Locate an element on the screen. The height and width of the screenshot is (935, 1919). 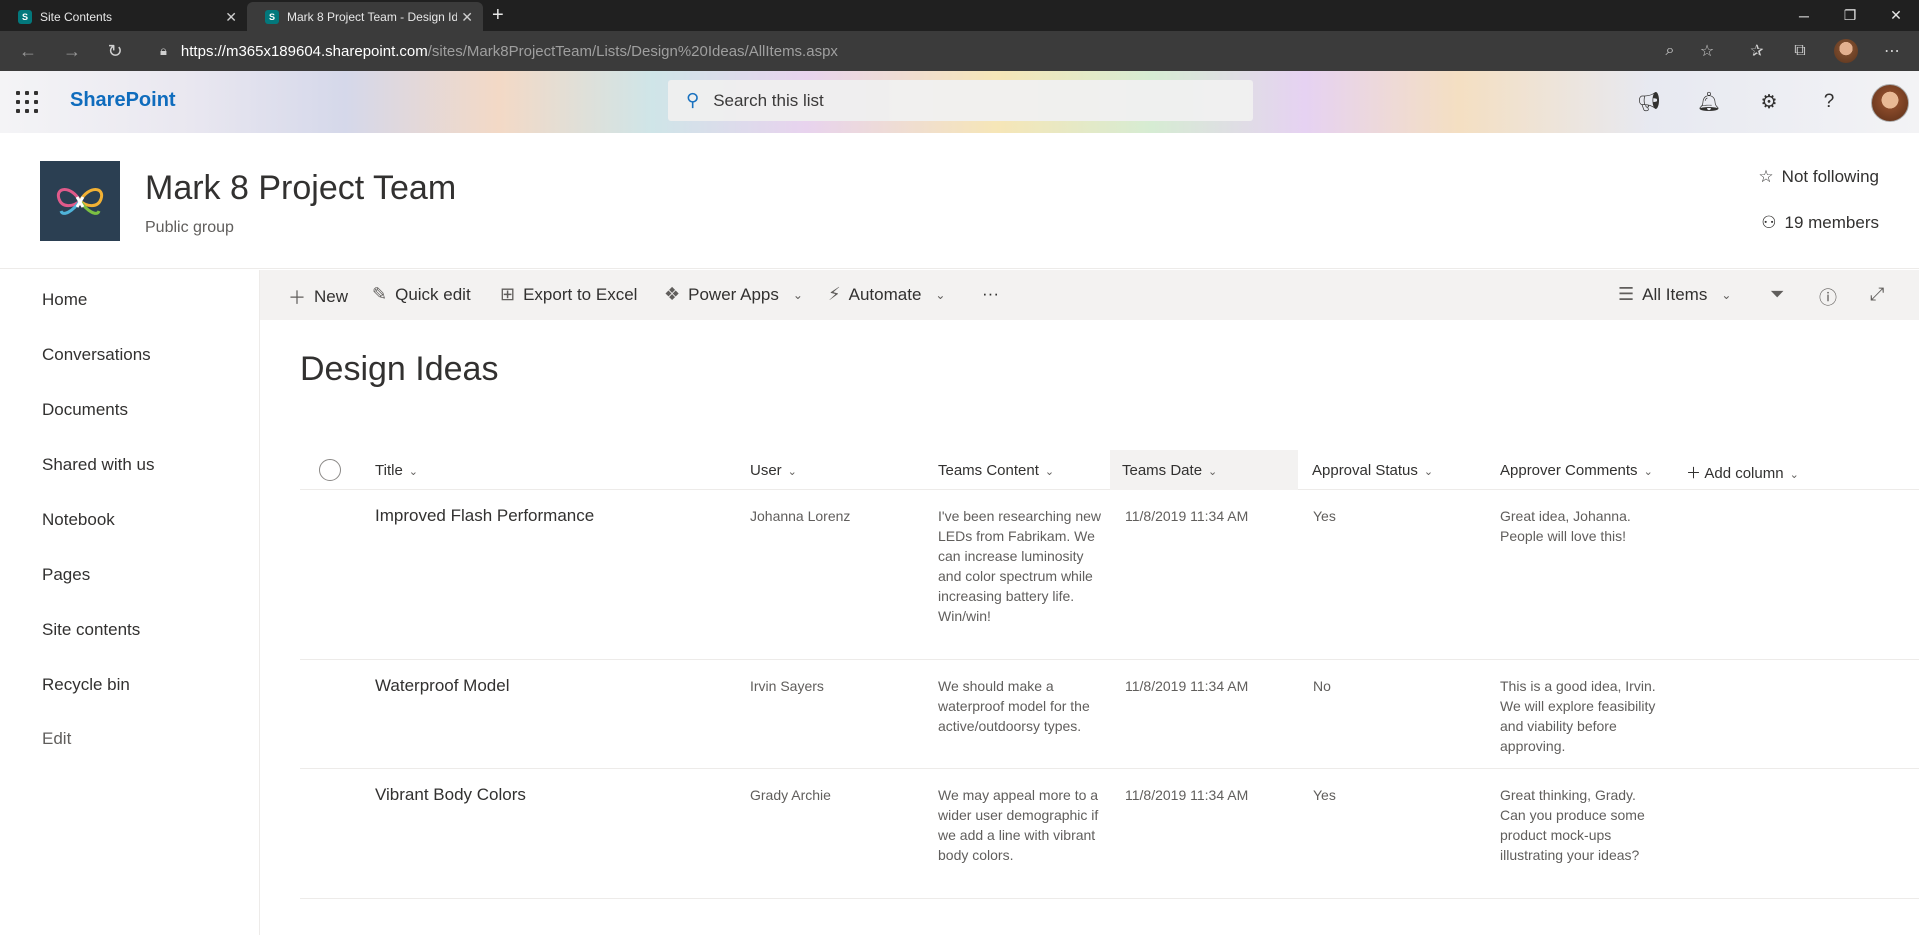
restore-icon: ❐ is located at coordinates (1850, 15).